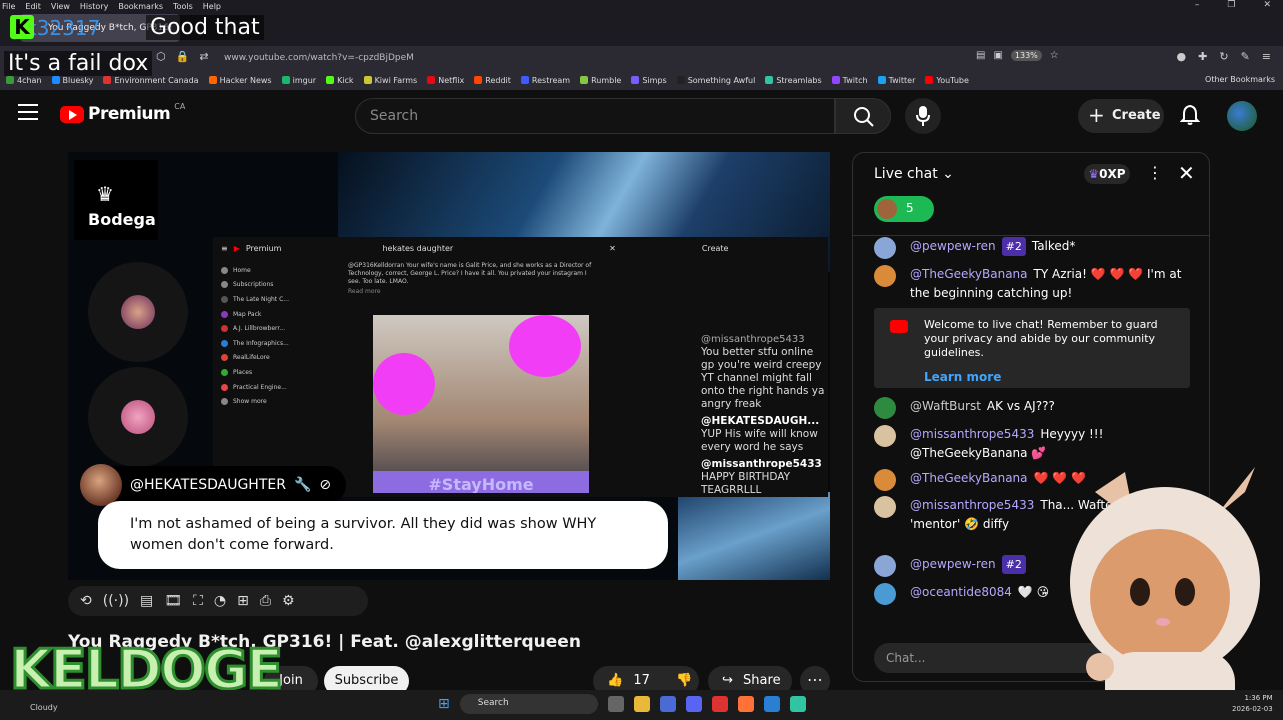 This screenshot has width=1283, height=720. What do you see at coordinates (771, 704) in the screenshot?
I see `app-icon` at bounding box center [771, 704].